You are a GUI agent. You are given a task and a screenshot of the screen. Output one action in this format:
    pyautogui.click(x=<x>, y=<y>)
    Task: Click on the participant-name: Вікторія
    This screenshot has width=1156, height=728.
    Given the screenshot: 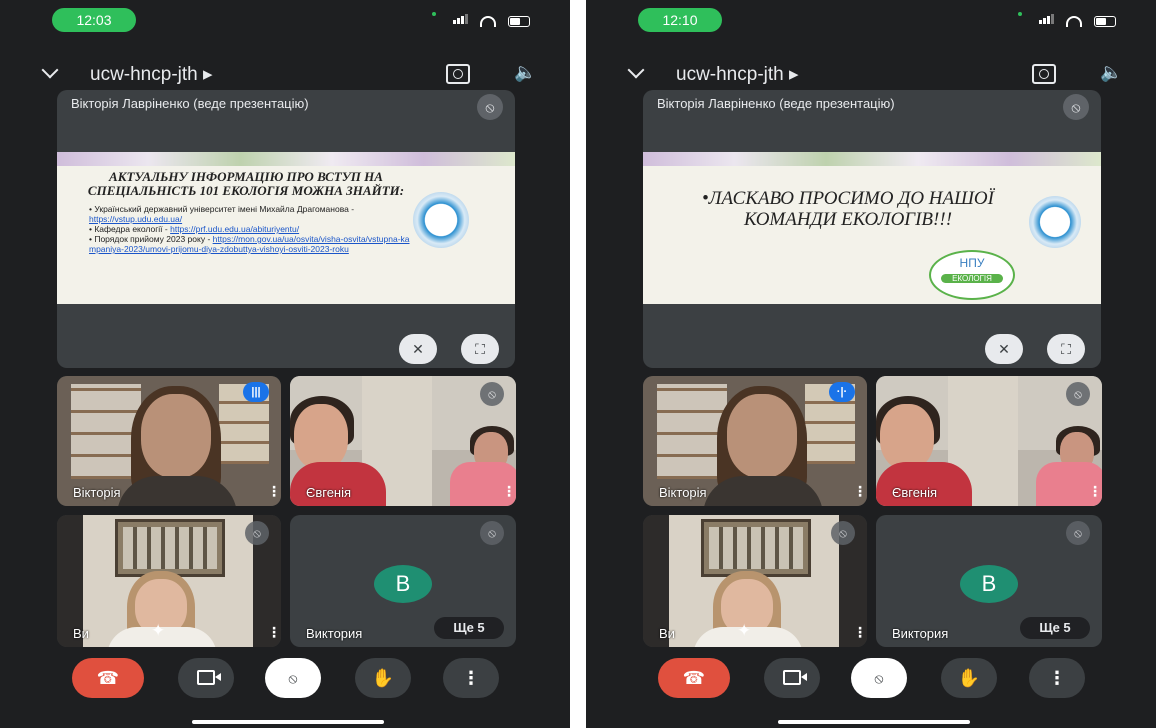 What is the action you would take?
    pyautogui.click(x=683, y=492)
    